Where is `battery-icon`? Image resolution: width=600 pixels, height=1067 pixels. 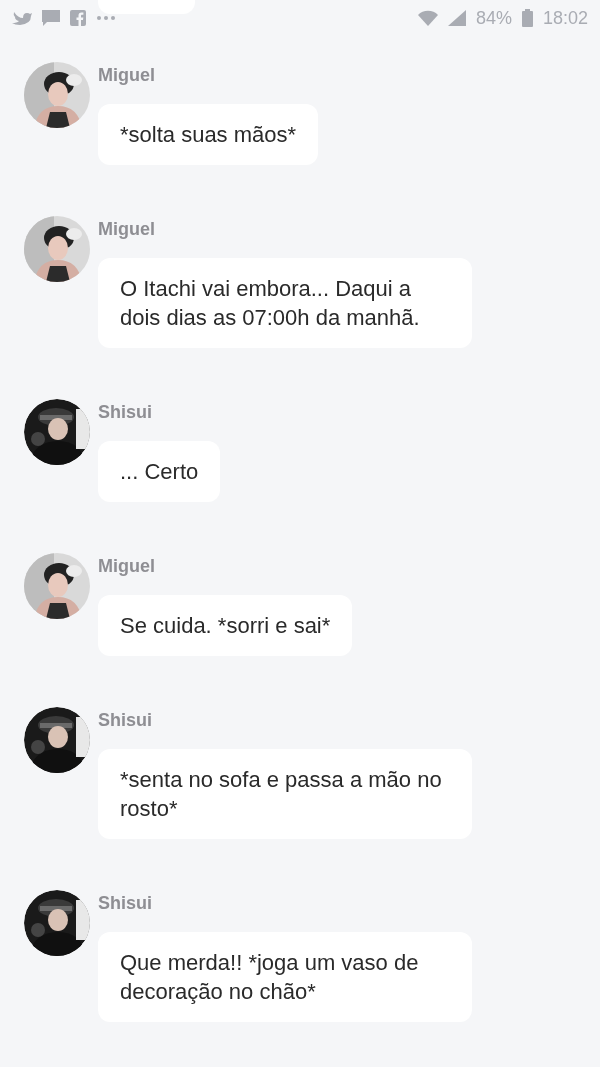 battery-icon is located at coordinates (527, 18).